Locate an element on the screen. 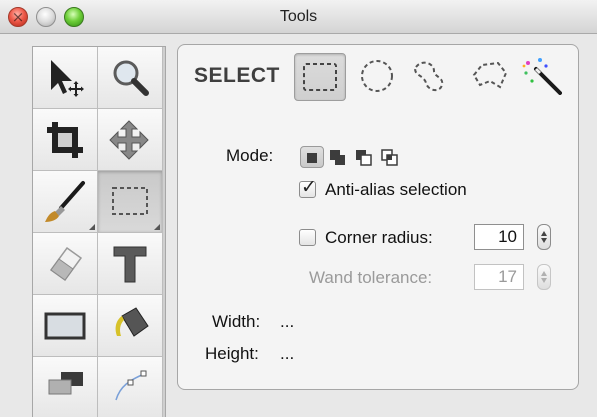 This screenshot has height=417, width=597. brush-tool is located at coordinates (65, 202).